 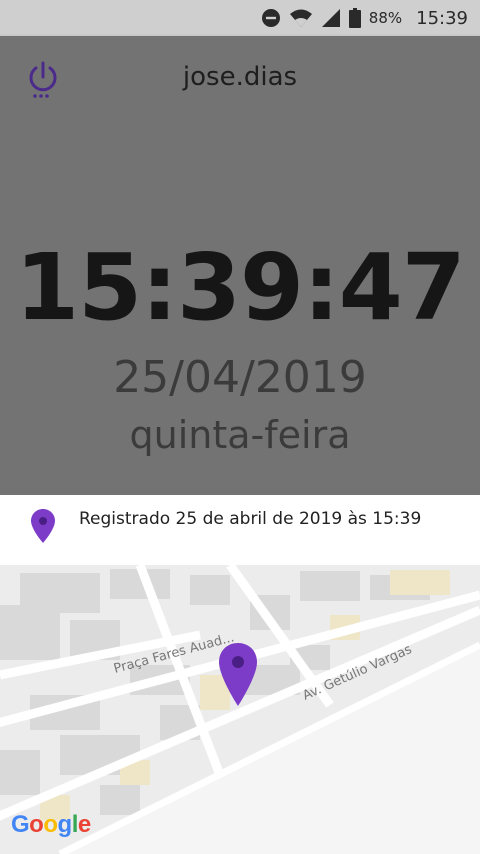 What do you see at coordinates (43, 526) in the screenshot?
I see `location-pin-icon` at bounding box center [43, 526].